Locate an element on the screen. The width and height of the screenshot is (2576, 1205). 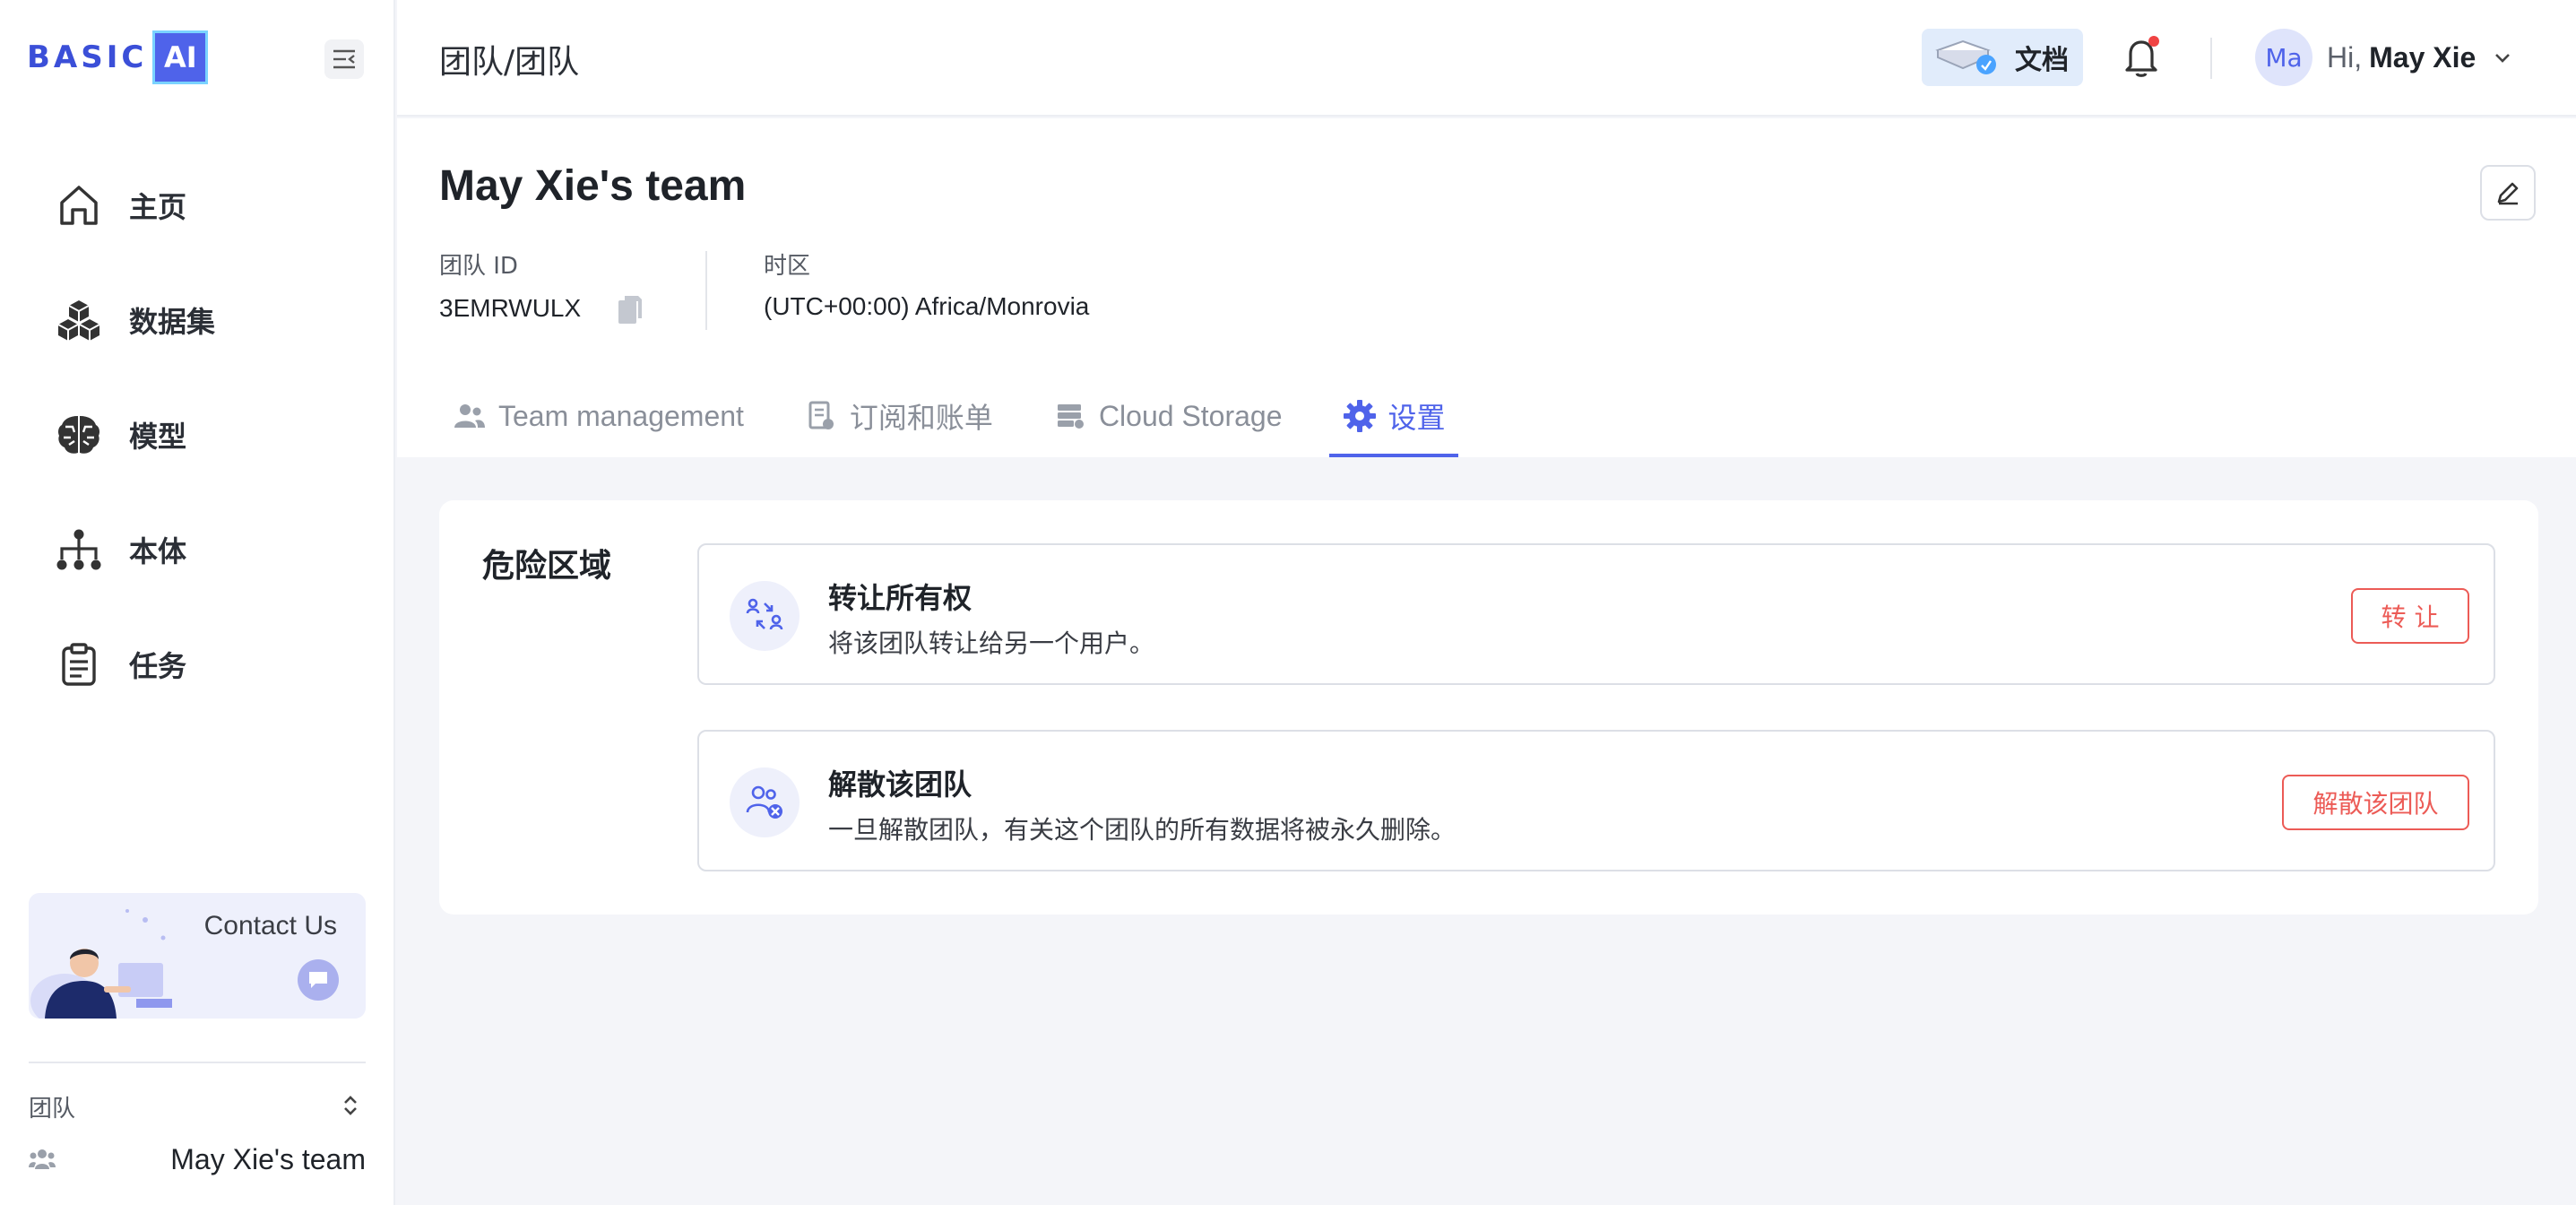
edit-team-button is located at coordinates (2508, 193).